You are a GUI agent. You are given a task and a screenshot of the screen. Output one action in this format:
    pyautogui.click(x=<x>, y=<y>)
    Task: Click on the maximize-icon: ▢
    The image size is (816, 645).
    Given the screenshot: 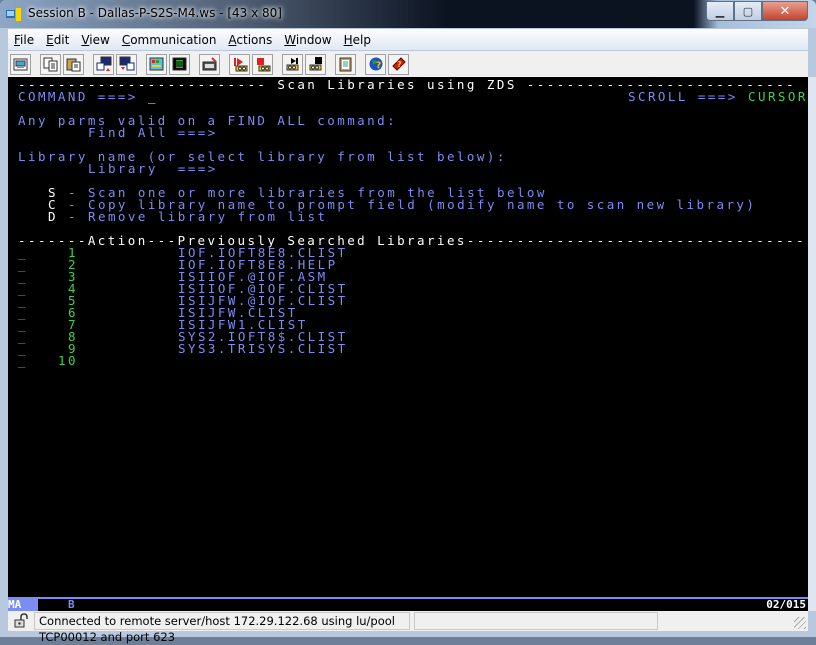 What is the action you would take?
    pyautogui.click(x=748, y=11)
    